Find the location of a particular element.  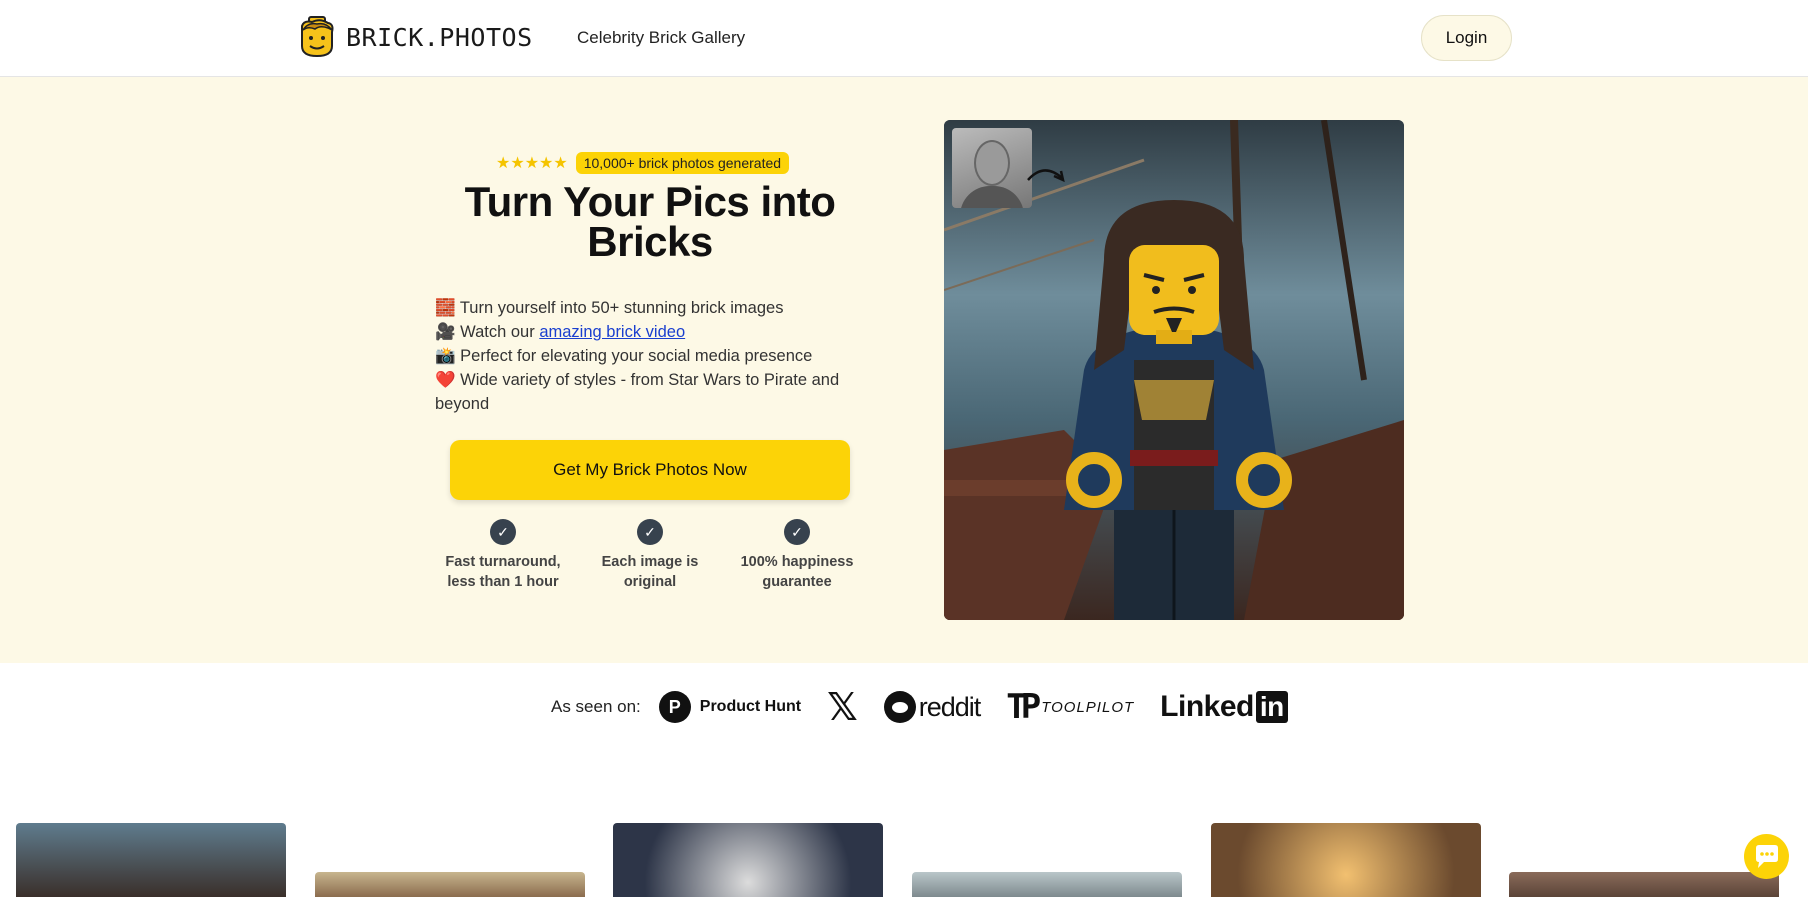

guarantee-text: Fast turnaround, less than 1 hour is located at coordinates (503, 572).